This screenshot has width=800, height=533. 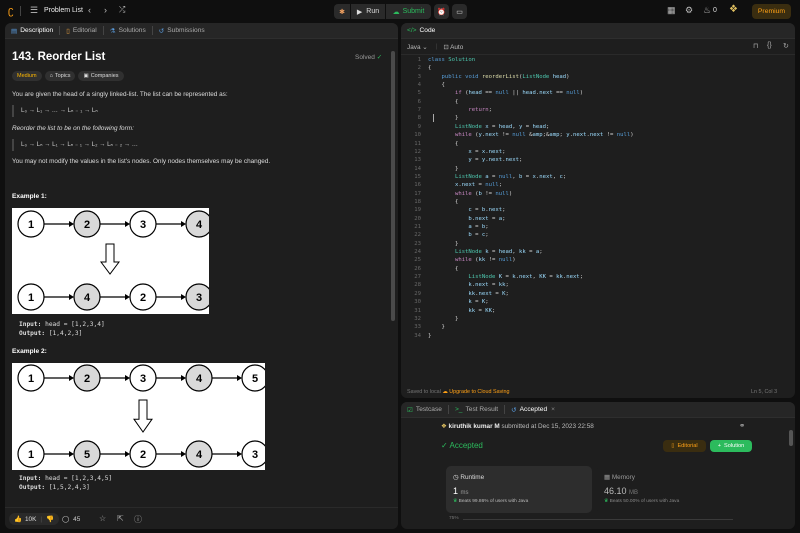 I want to click on close-icon: ×, so click(x=553, y=409).